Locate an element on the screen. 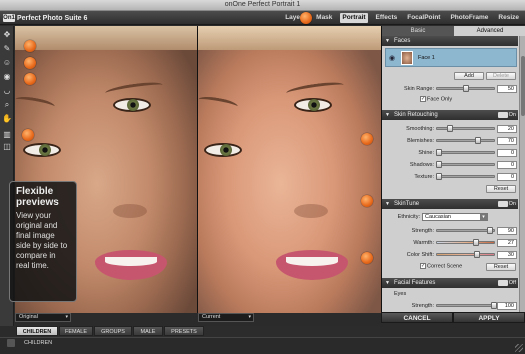  color-shift-label: Color Shift: is located at coordinates (420, 255).